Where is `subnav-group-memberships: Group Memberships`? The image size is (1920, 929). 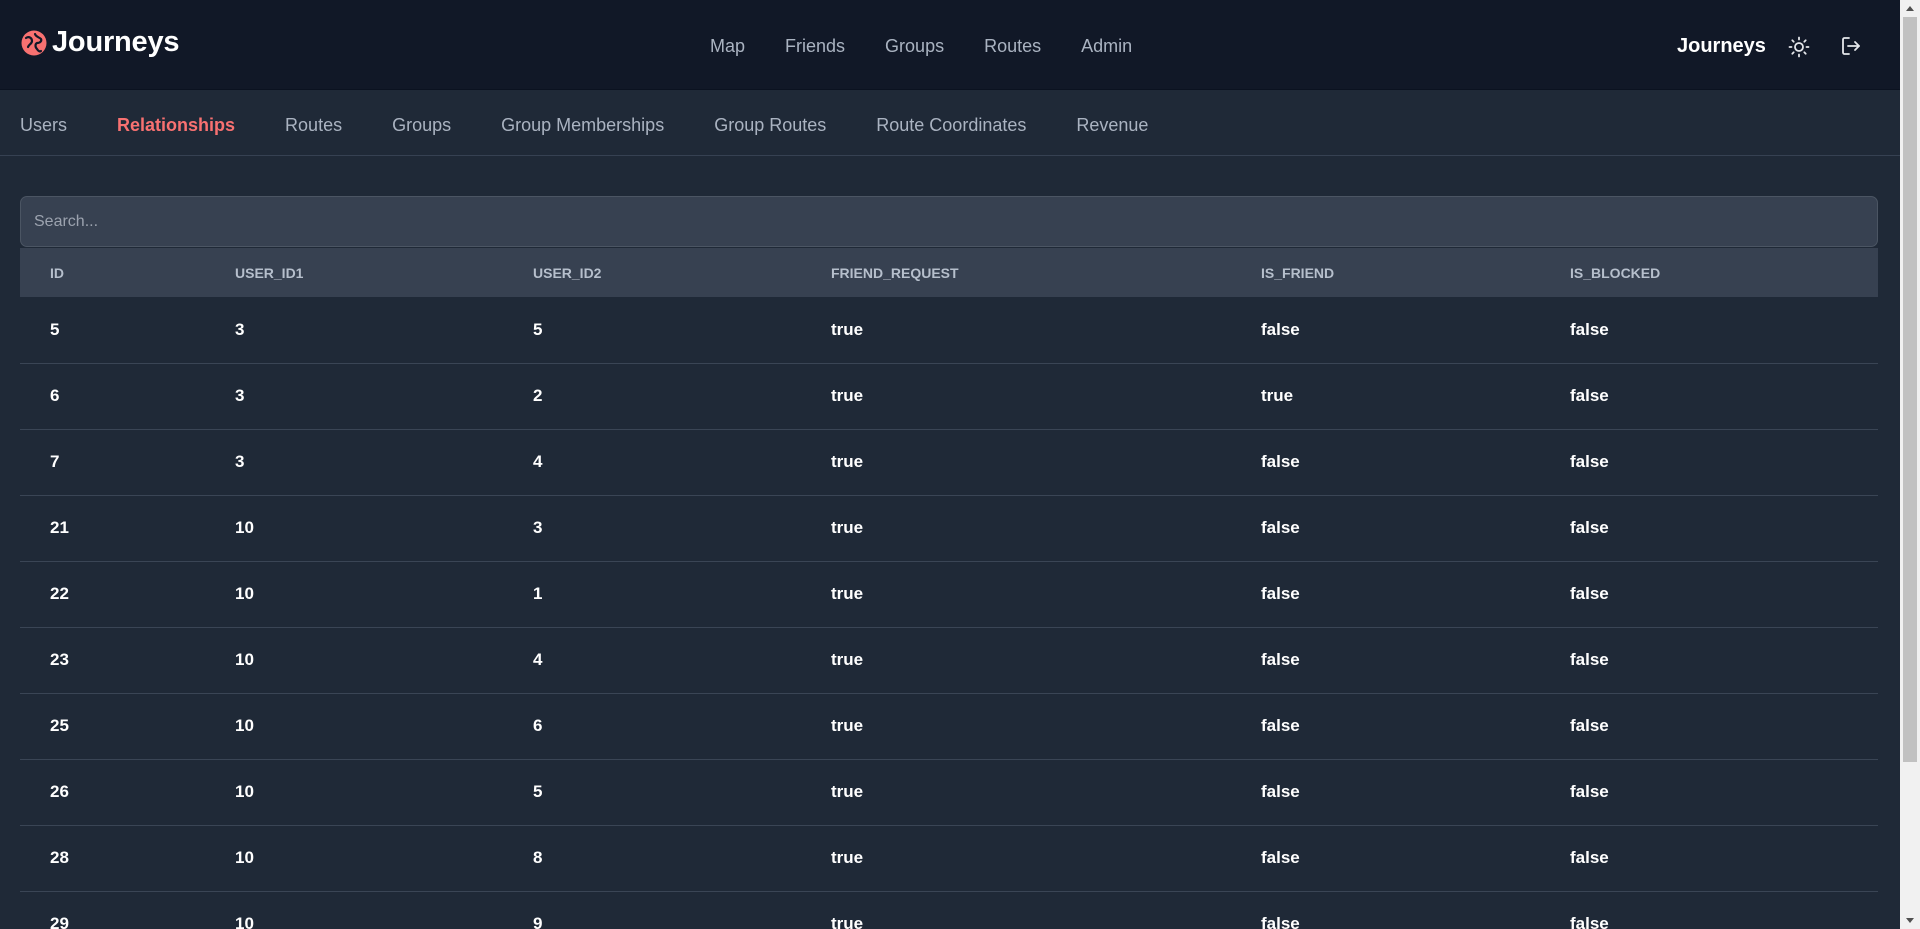 subnav-group-memberships: Group Memberships is located at coordinates (582, 125).